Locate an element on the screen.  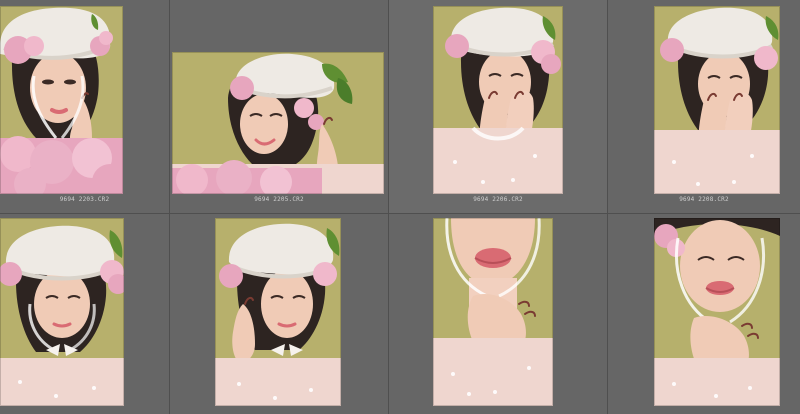
thumbnail-cell-2: 9694 2205.CR2 is located at coordinates (279, 107).